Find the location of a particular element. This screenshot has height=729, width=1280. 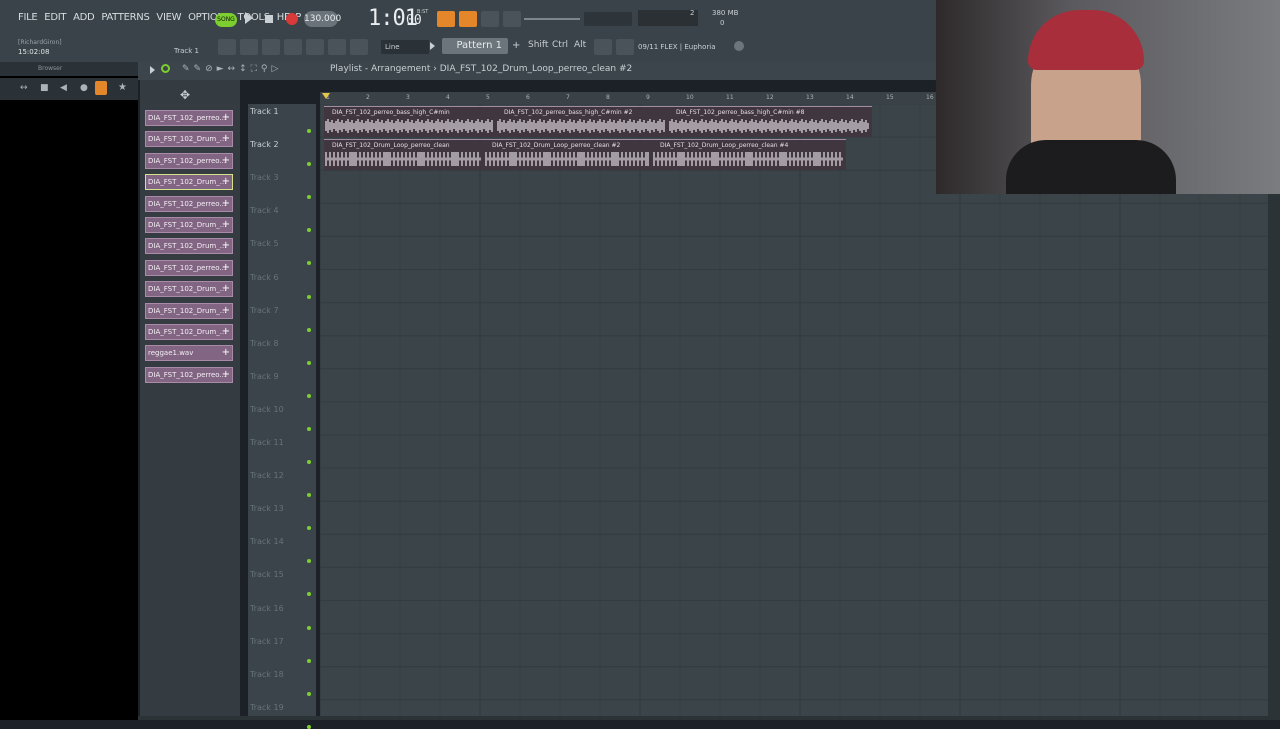

add-pattern-icon: + is located at coordinates (516, 45).